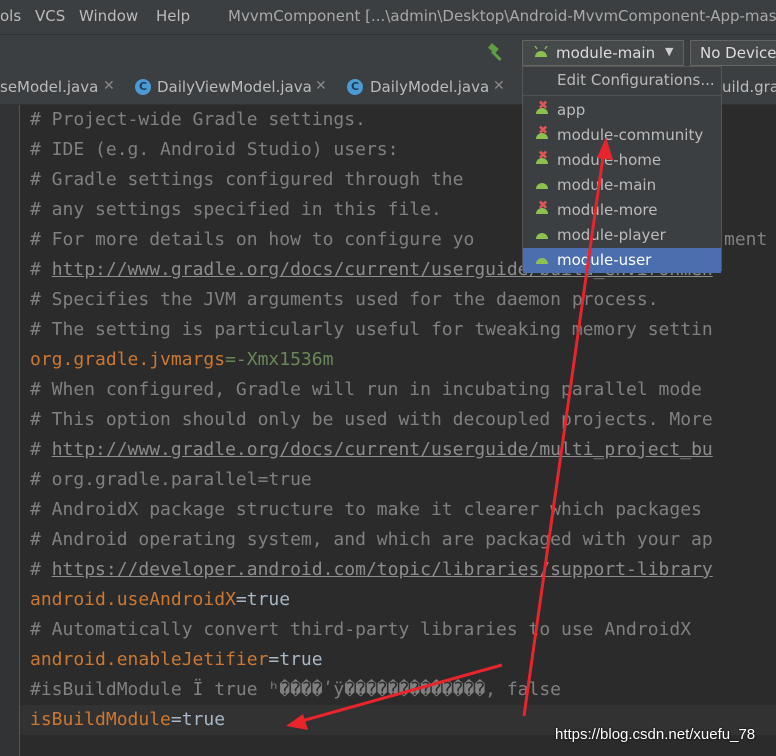 This screenshot has width=776, height=756. I want to click on menu-help: Help, so click(173, 16).